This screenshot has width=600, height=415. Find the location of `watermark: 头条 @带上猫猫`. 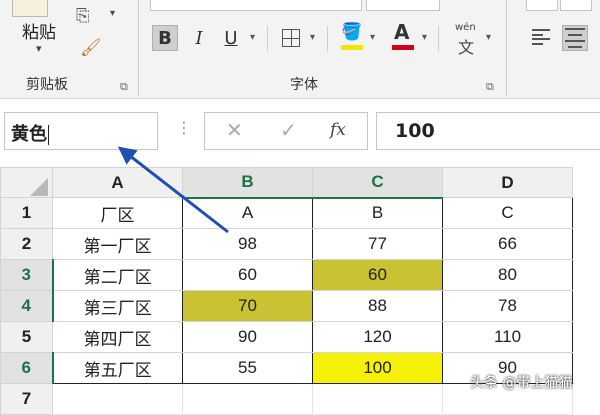

watermark: 头条 @带上猫猫 is located at coordinates (521, 383).